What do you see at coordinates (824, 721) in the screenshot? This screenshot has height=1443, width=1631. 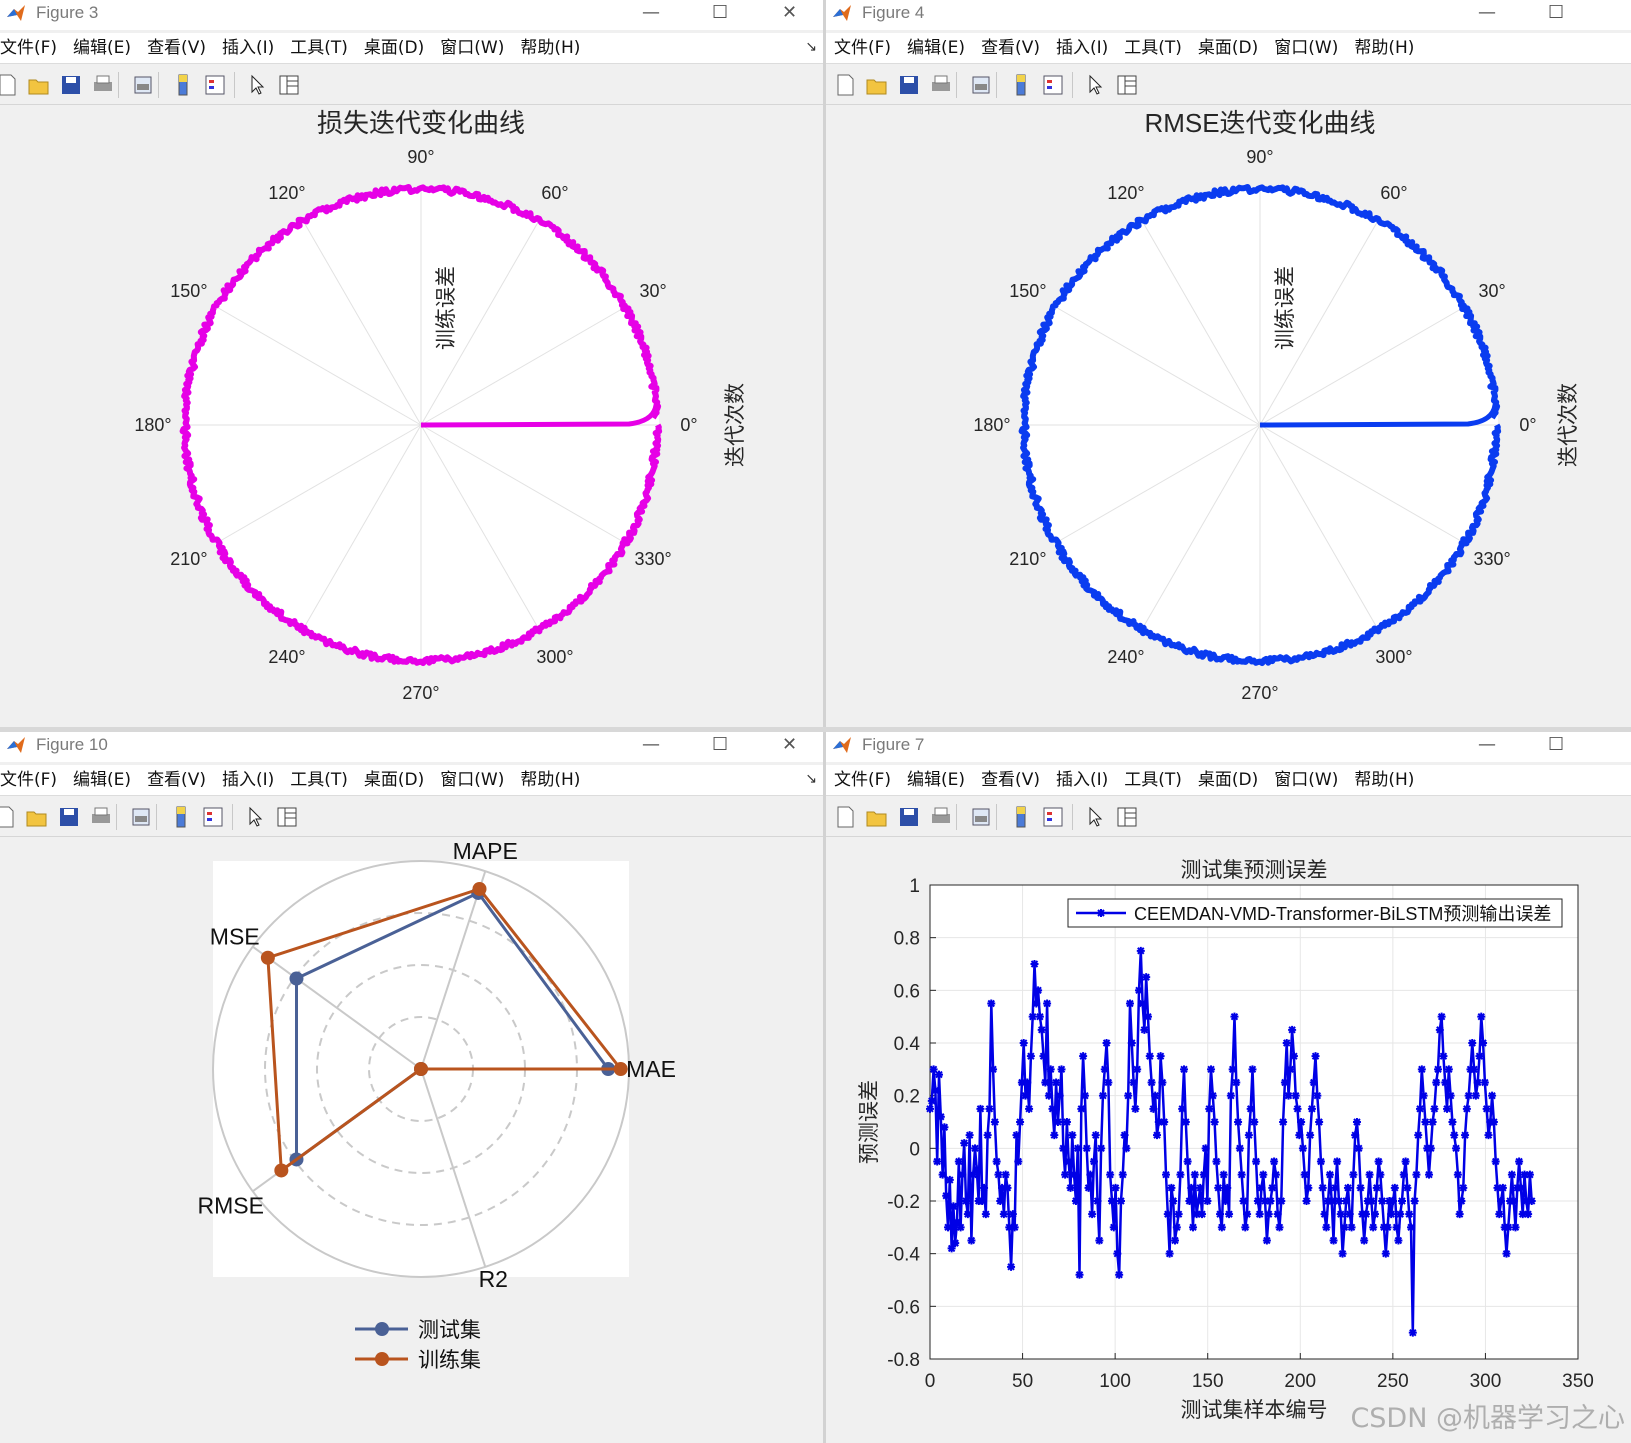 I see `vertical-divider` at bounding box center [824, 721].